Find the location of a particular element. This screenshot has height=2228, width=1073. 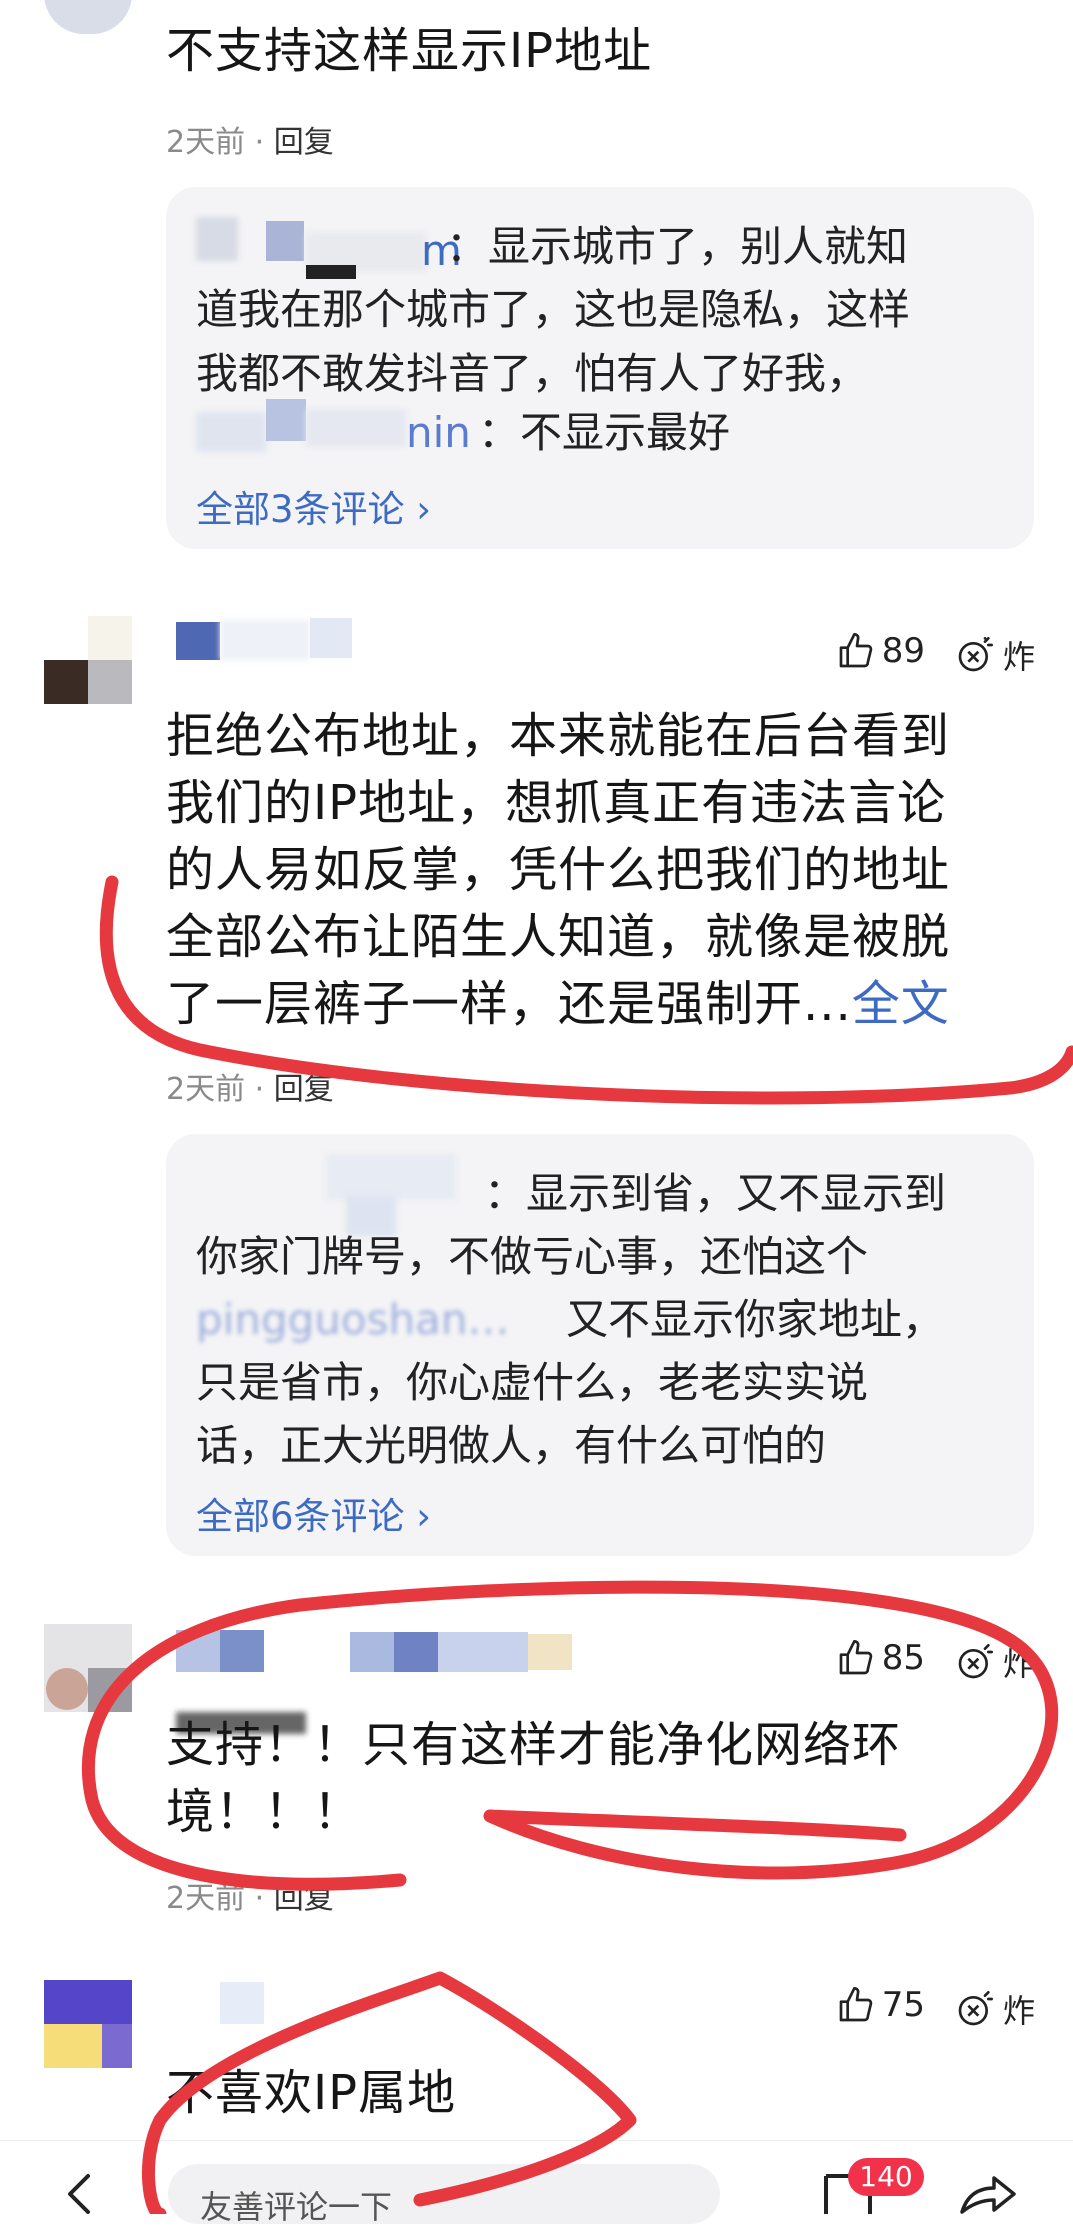

like-button: 85 is located at coordinates (880, 1658).